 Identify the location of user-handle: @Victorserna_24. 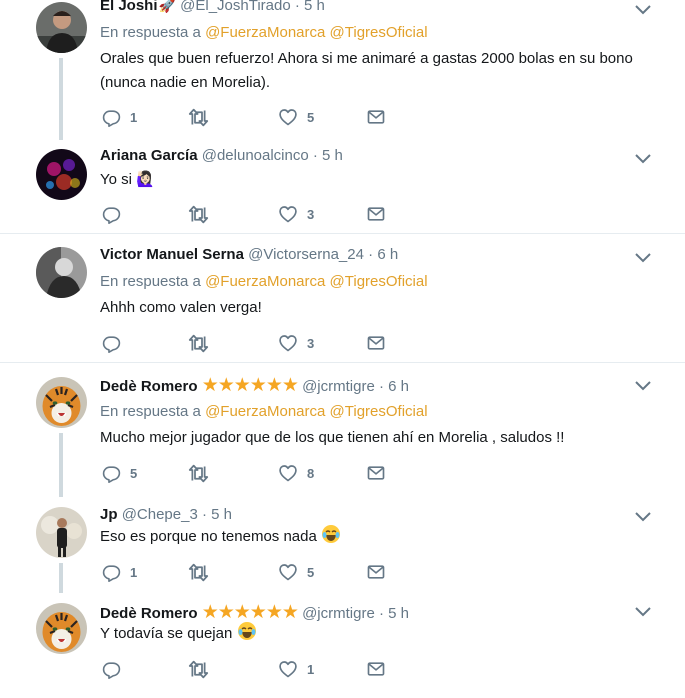
(306, 254).